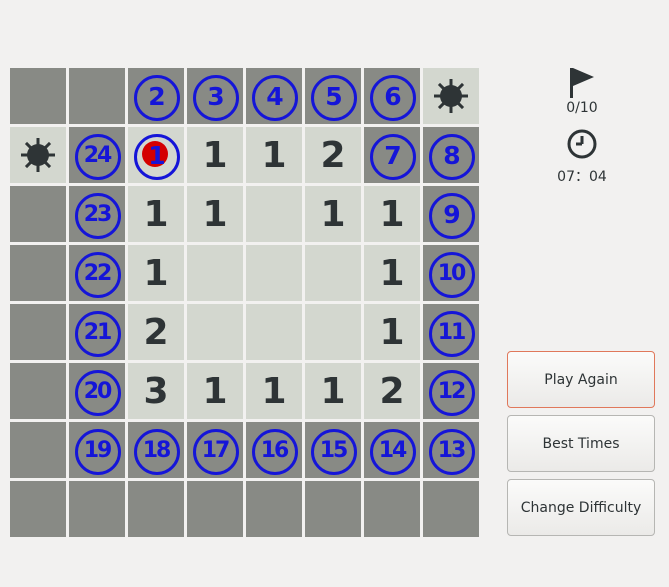  I want to click on tile-r3-c5, so click(333, 273).